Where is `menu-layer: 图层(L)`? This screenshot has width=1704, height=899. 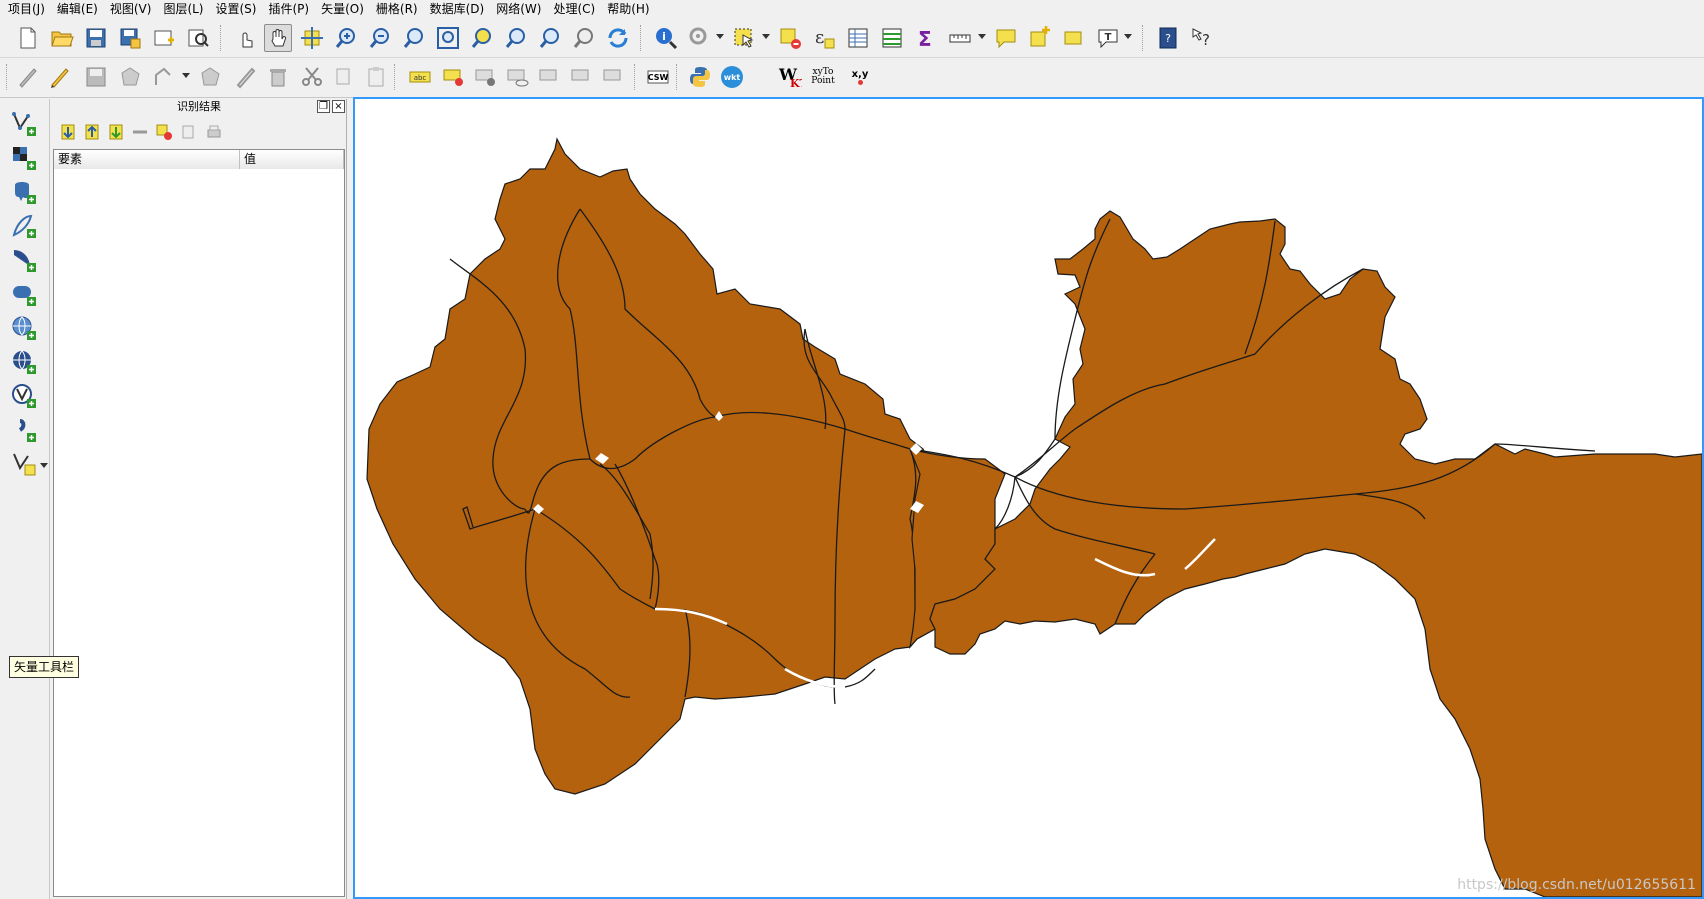
menu-layer: 图层(L) is located at coordinates (185, 9).